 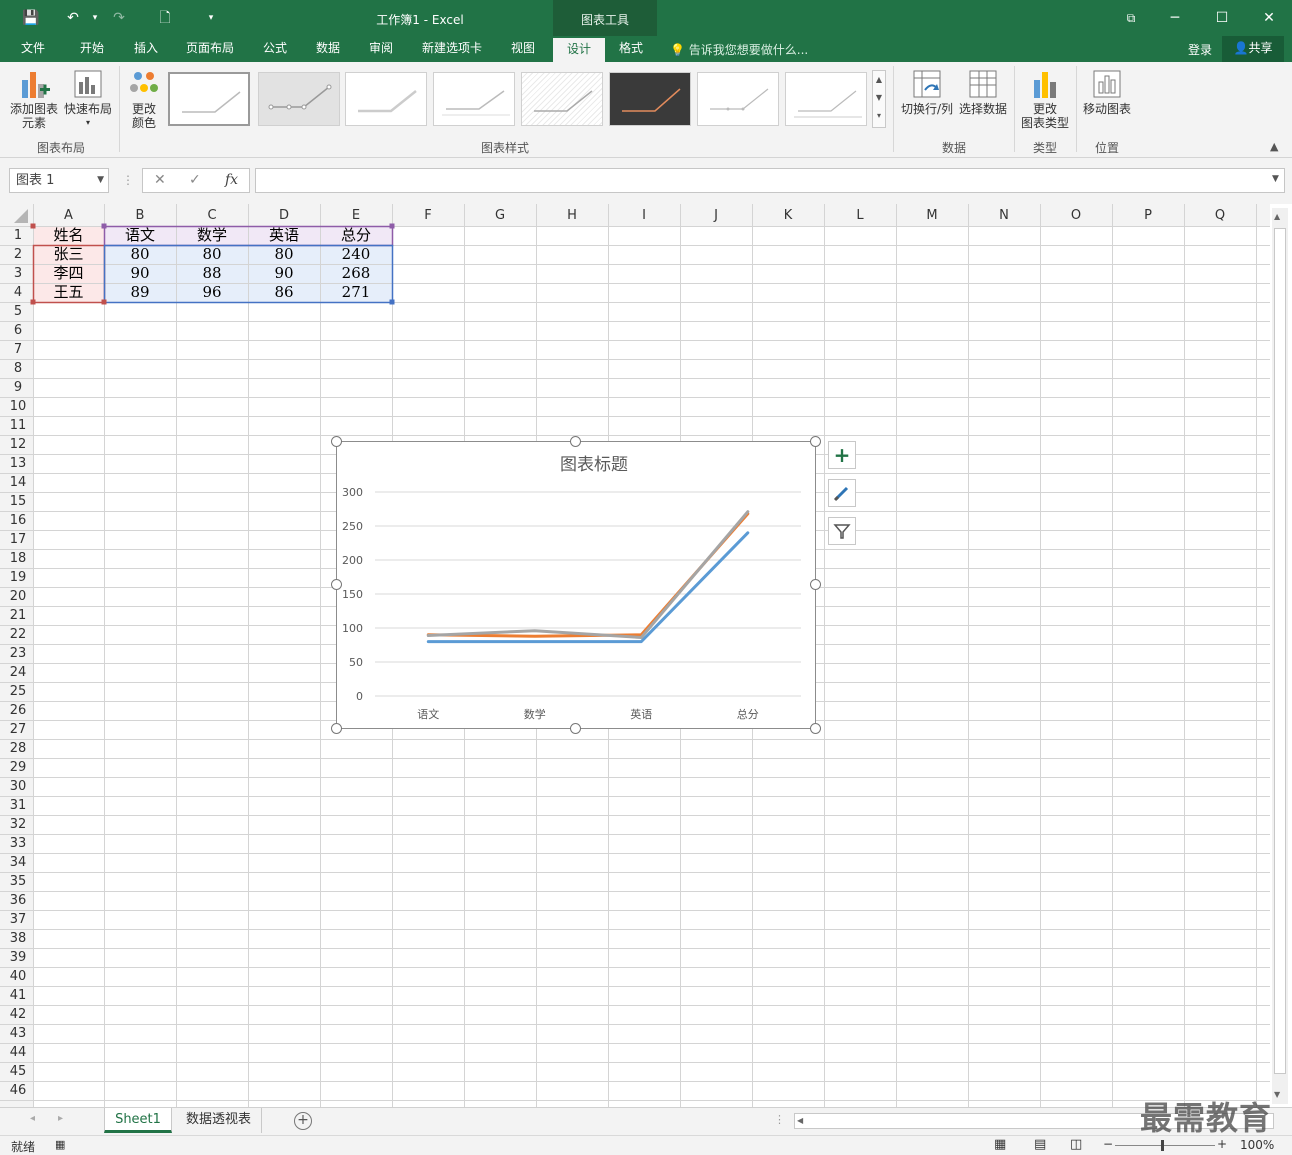 I want to click on sign-in-link: 登录, so click(x=1200, y=49).